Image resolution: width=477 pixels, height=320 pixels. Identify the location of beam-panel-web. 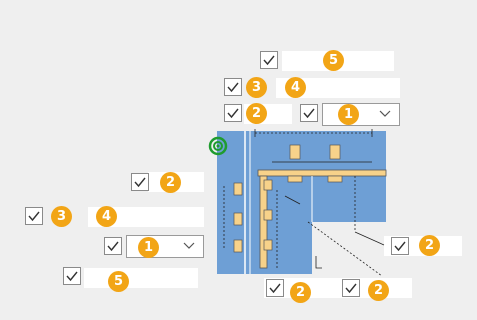
(349, 198).